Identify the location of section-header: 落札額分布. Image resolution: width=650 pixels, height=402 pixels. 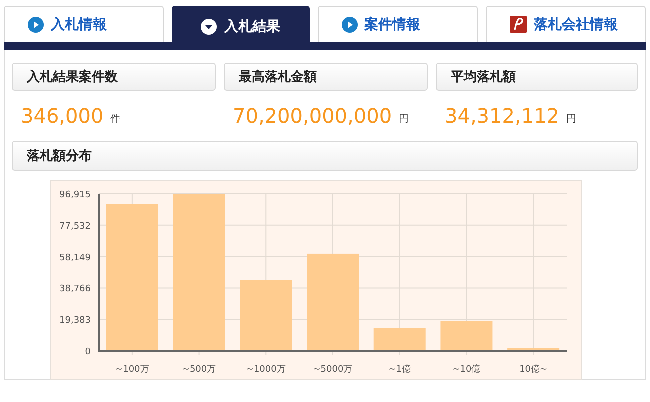
(325, 156).